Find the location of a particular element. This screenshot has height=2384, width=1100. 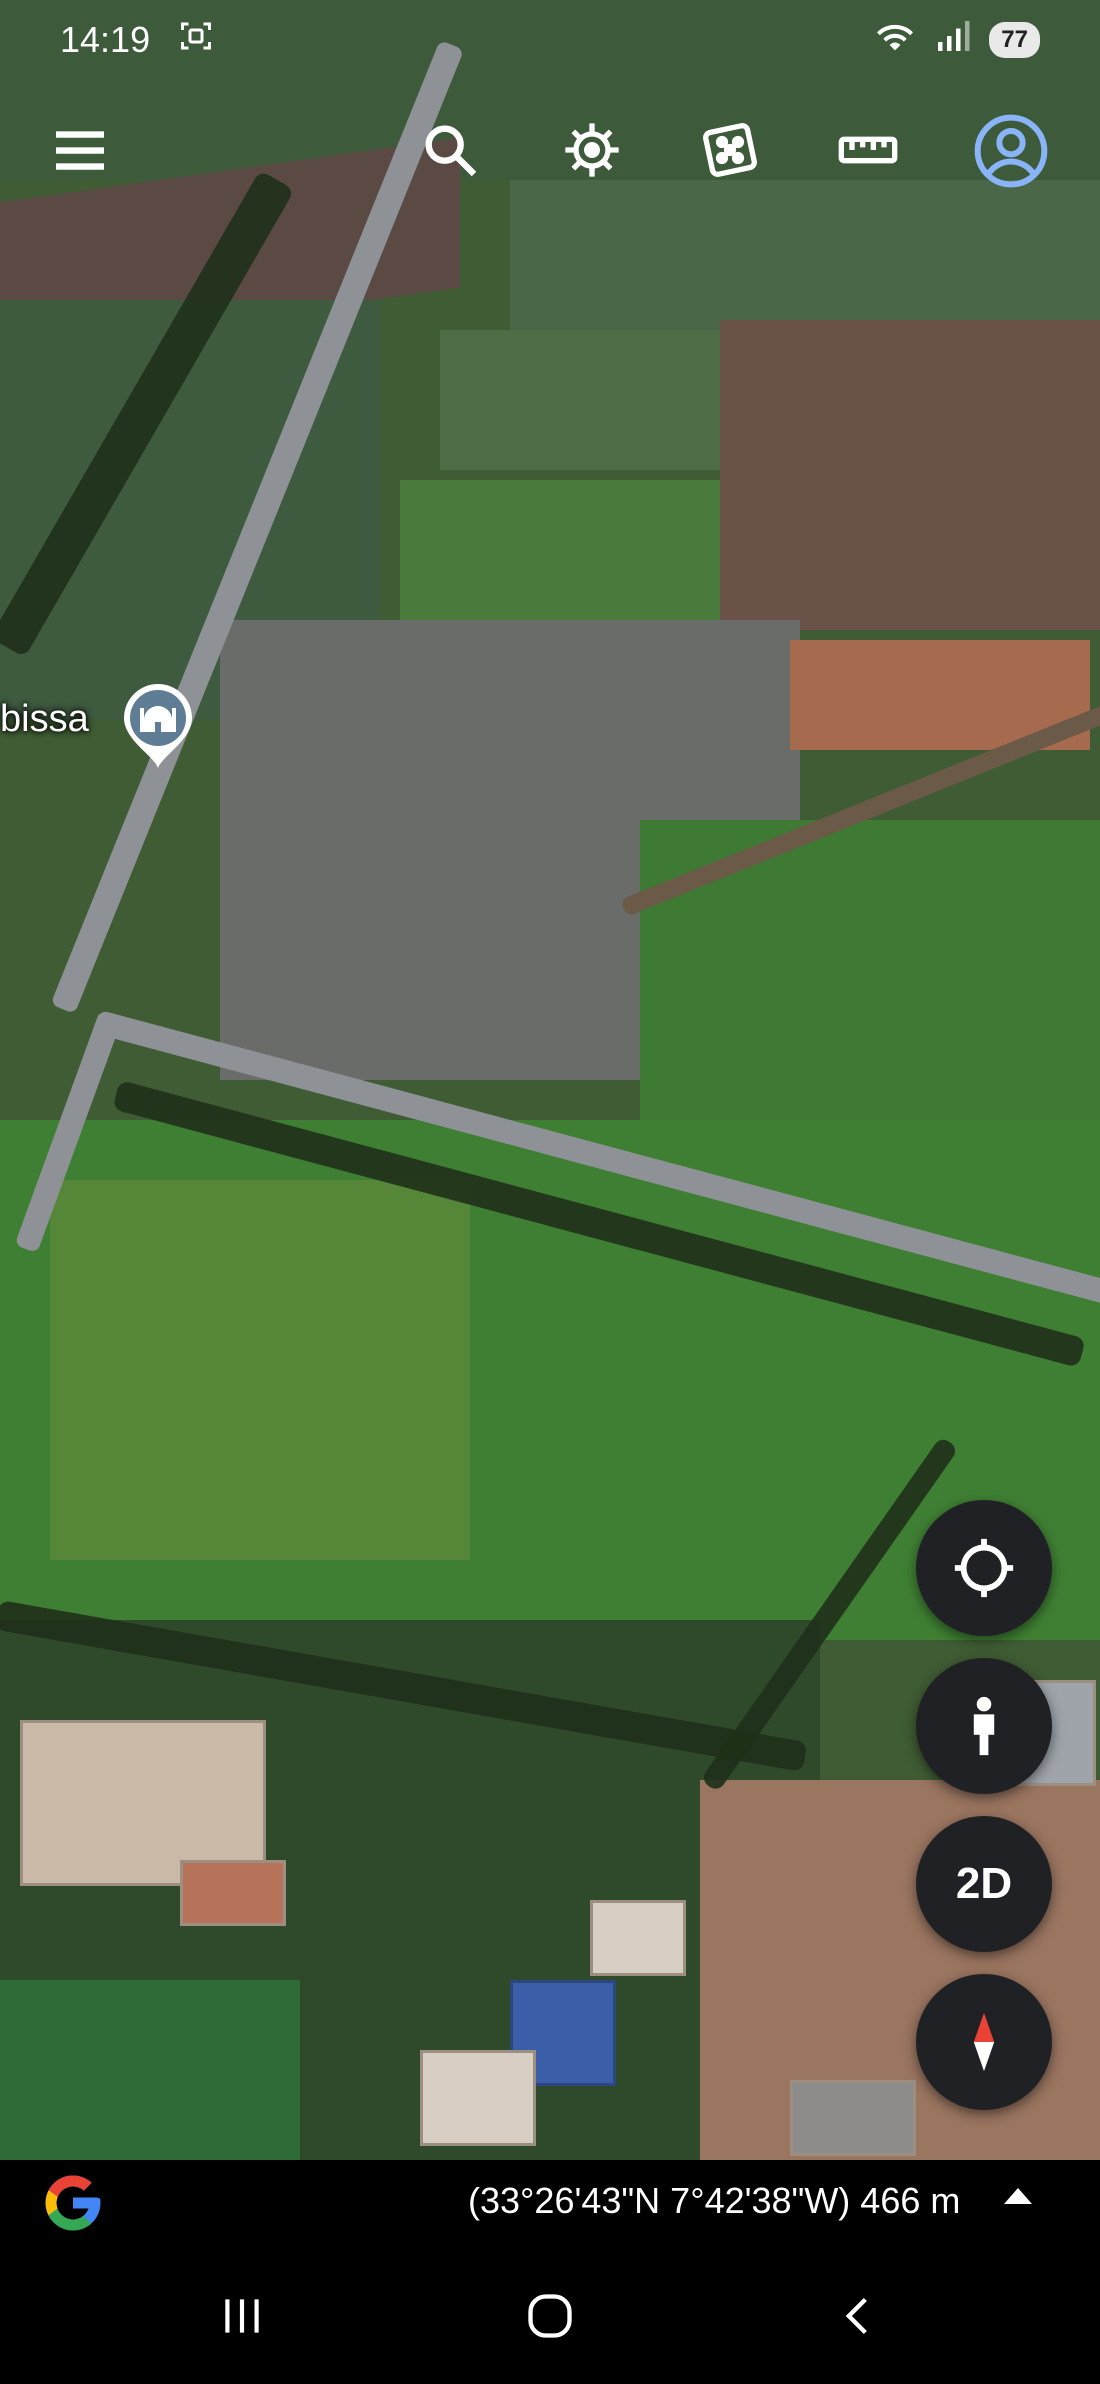

measure-icon is located at coordinates (868, 150).